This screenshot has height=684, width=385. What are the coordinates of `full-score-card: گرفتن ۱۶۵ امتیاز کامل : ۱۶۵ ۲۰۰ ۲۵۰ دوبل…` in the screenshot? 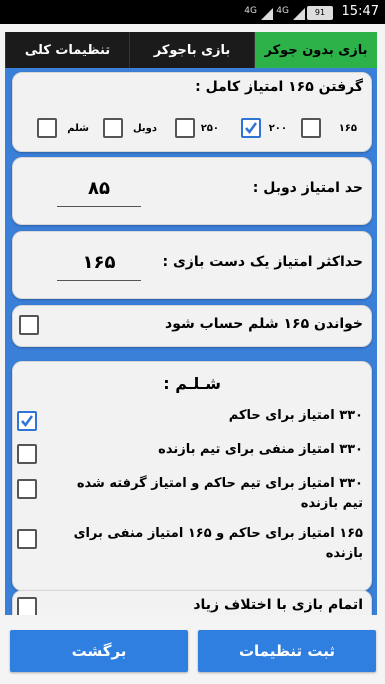 It's located at (192, 112).